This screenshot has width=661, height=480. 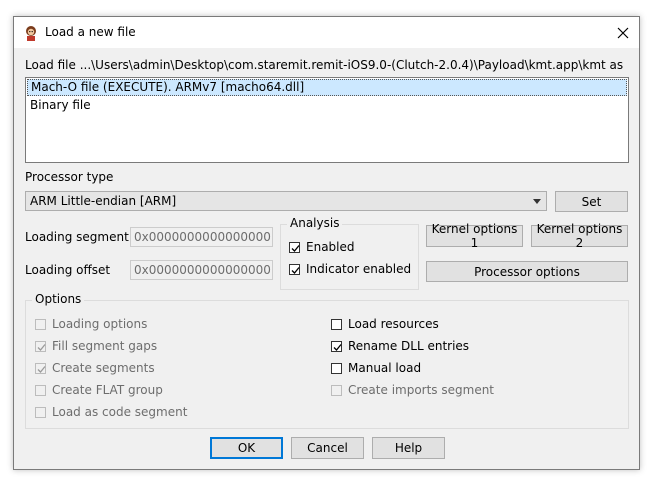 I want to click on ok-button: OK, so click(x=246, y=448).